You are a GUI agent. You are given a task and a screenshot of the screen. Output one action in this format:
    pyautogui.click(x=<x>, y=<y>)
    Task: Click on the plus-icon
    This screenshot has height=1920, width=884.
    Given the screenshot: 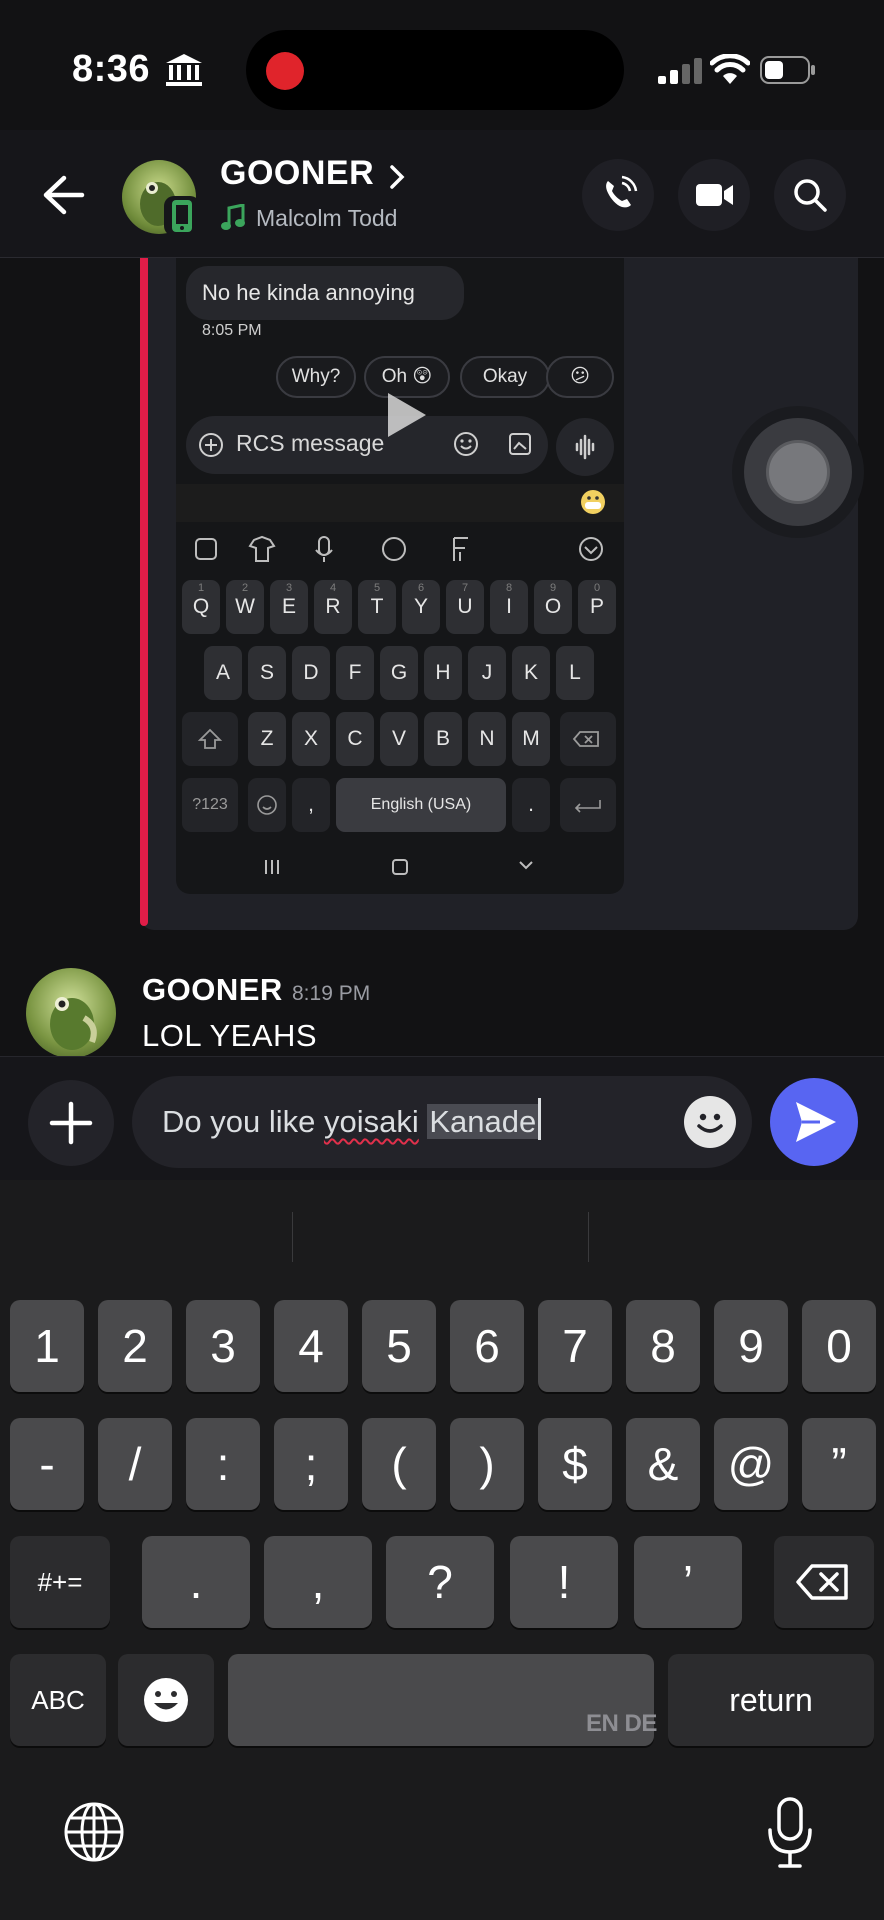 What is the action you would take?
    pyautogui.click(x=71, y=1123)
    